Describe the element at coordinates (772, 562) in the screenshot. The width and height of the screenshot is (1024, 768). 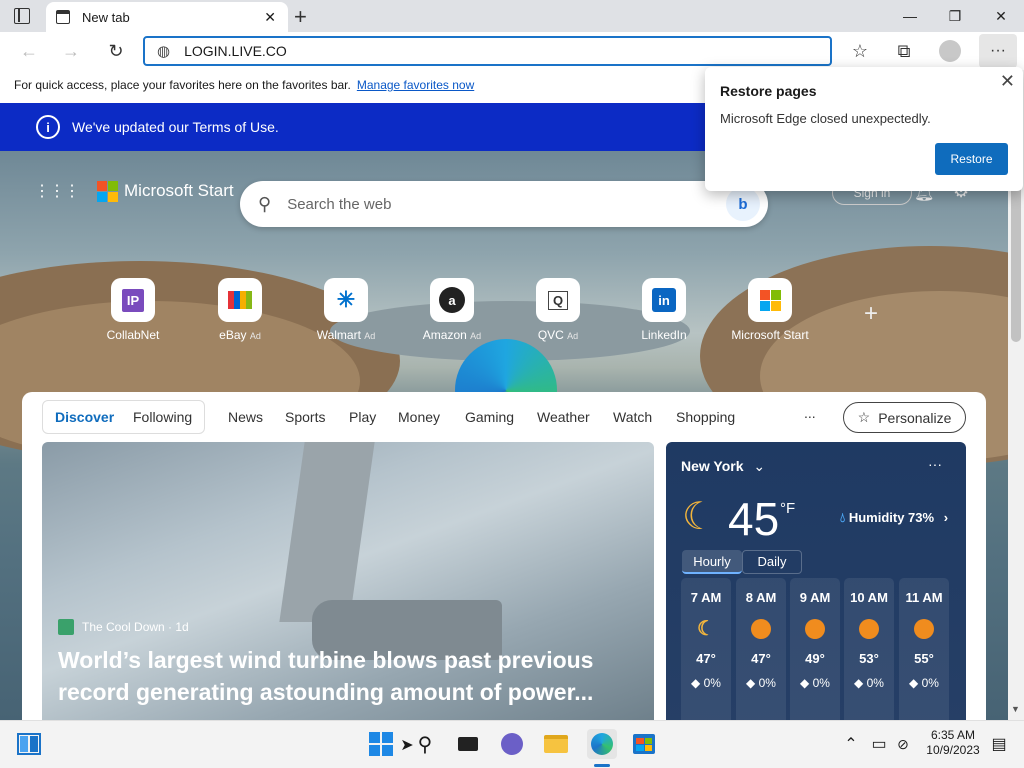
I see `tab-daily: Daily` at that location.